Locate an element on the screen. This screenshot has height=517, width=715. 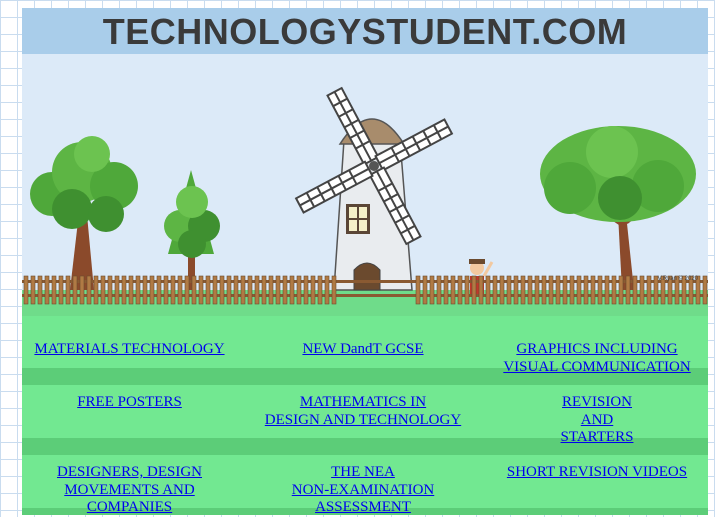
link-nea-non-examination-assessment: THE NEA NON-EXAMINATION ASSESSMENT is located at coordinates (363, 489).